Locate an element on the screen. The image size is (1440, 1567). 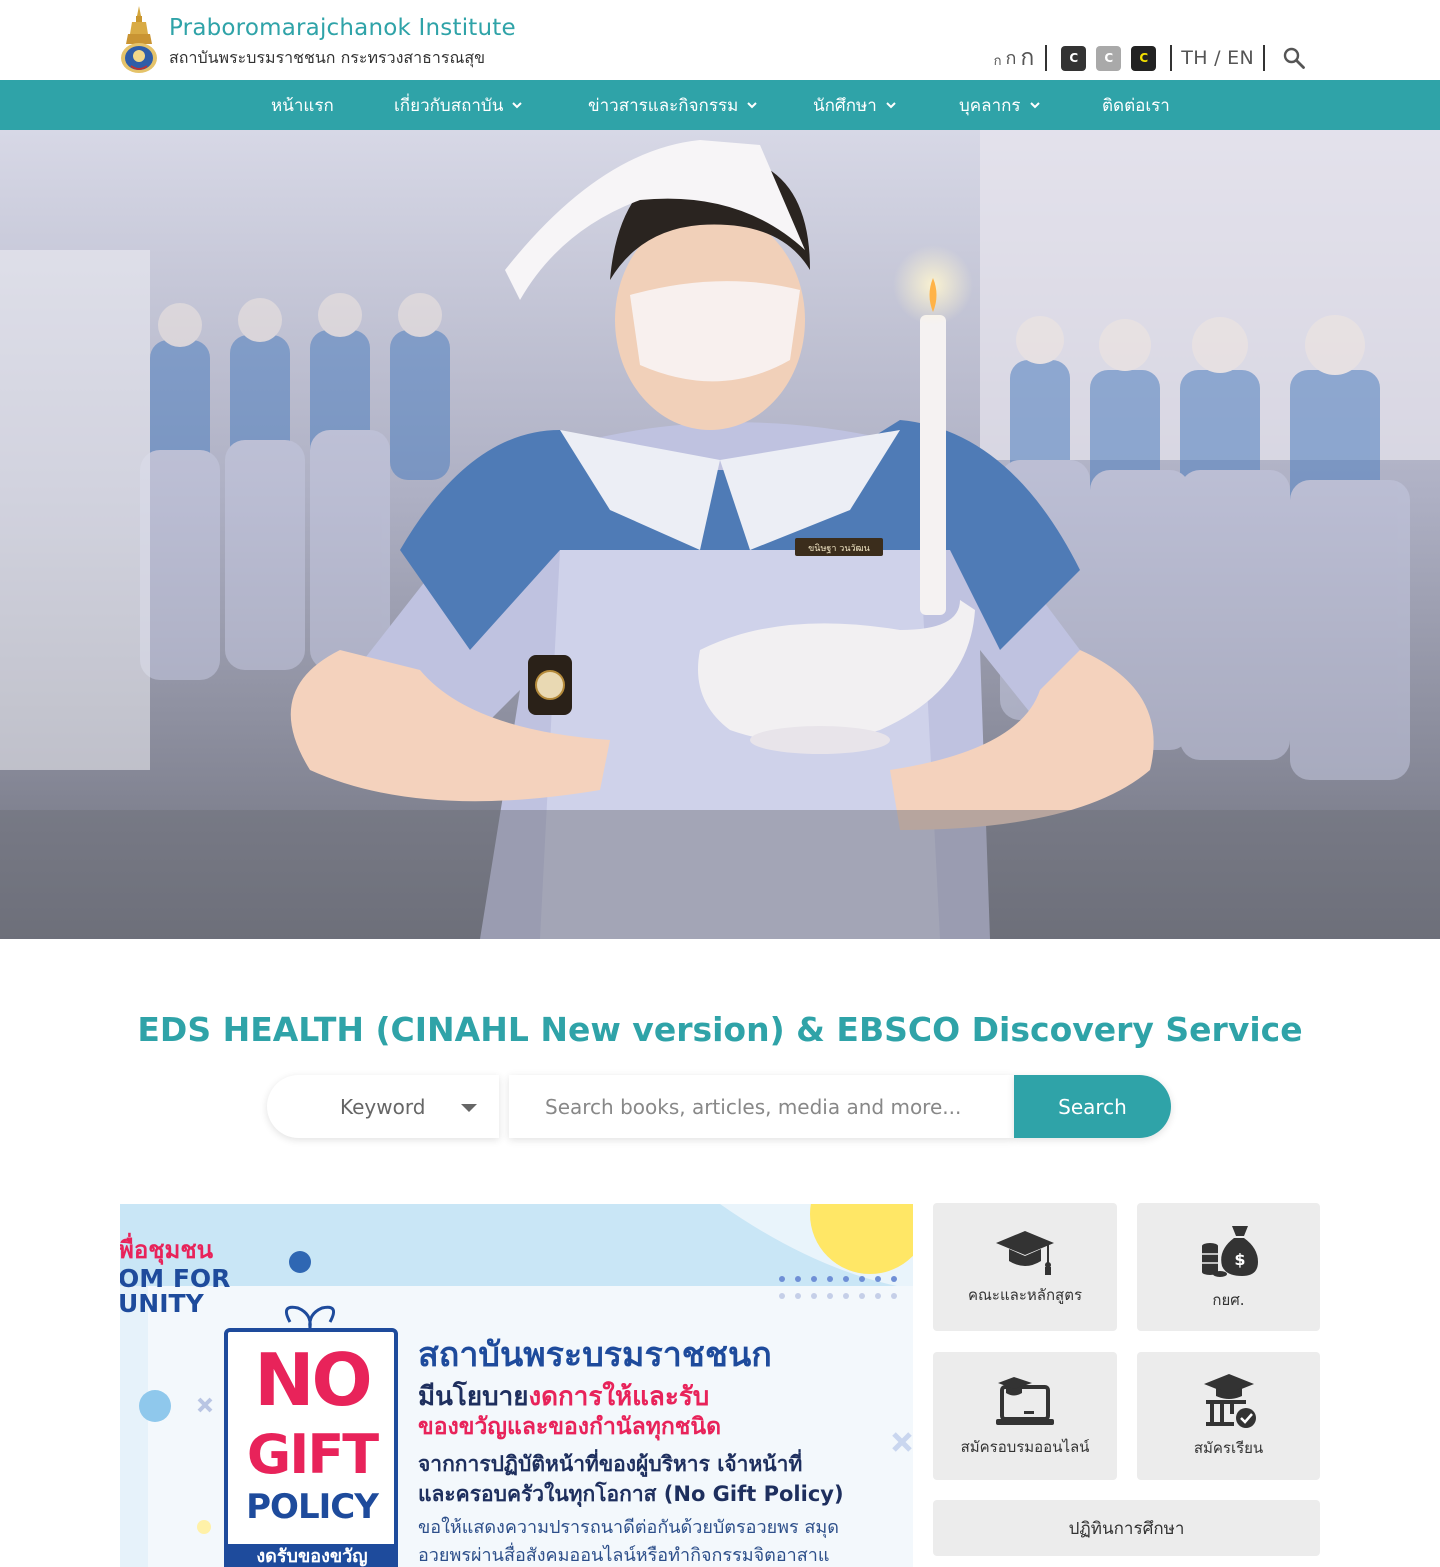
search-input is located at coordinates (761, 1106).